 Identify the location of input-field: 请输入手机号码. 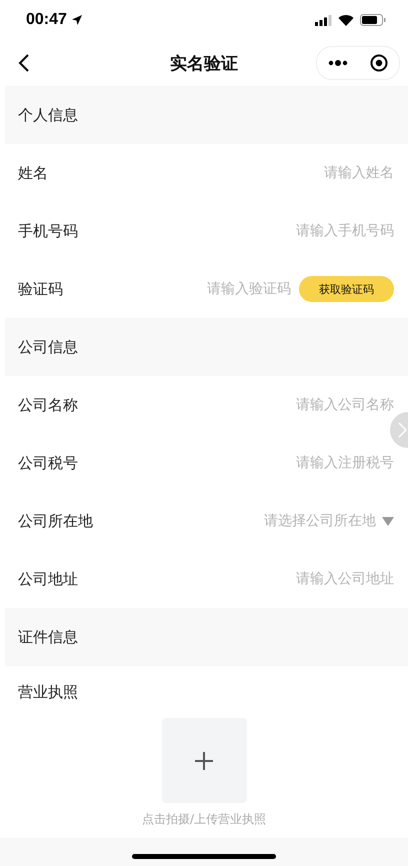
(260, 231).